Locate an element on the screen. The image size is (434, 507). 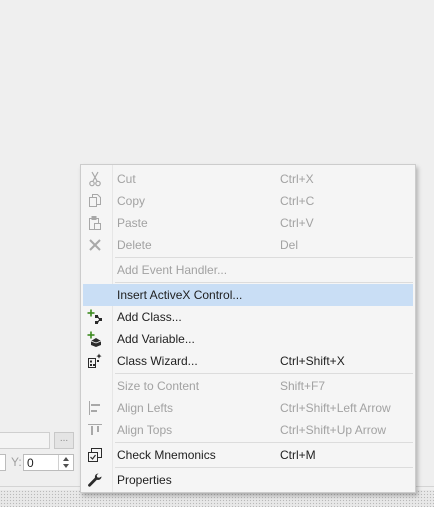
menu-item-align-lefts: Align Lefts Ctrl+Shift+Left Arrow is located at coordinates (248, 408).